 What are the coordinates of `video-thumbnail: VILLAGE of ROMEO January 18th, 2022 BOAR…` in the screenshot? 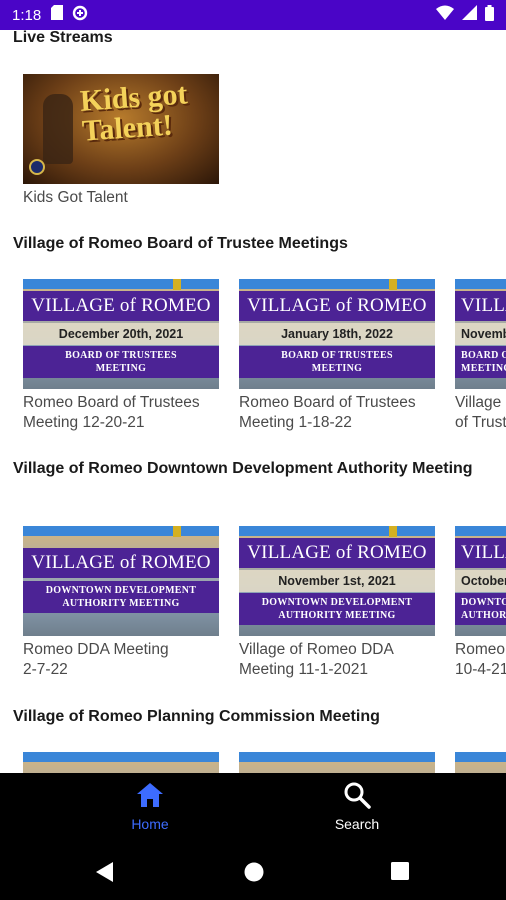 It's located at (337, 334).